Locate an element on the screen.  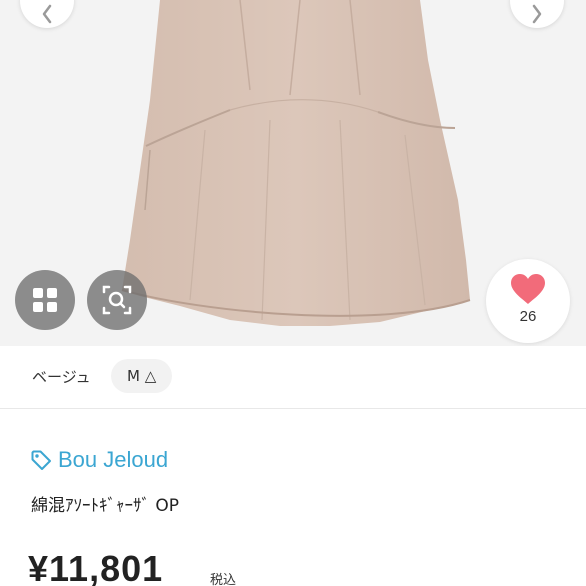
tax-included-label: 税込 is located at coordinates (223, 579).